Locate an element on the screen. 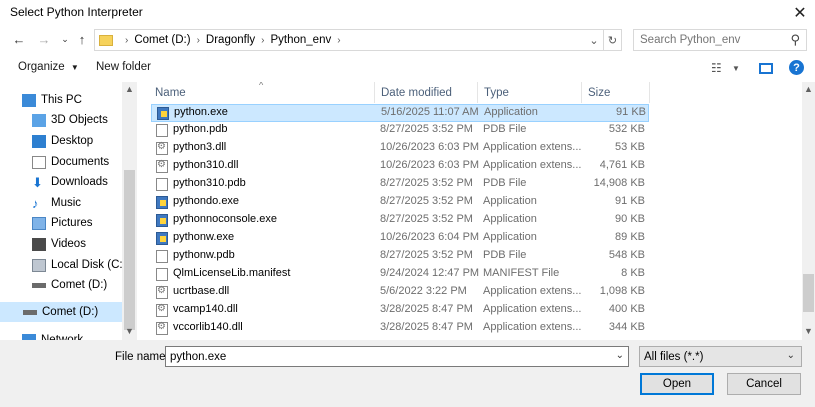  file-type: MANIFEST File is located at coordinates (521, 273).